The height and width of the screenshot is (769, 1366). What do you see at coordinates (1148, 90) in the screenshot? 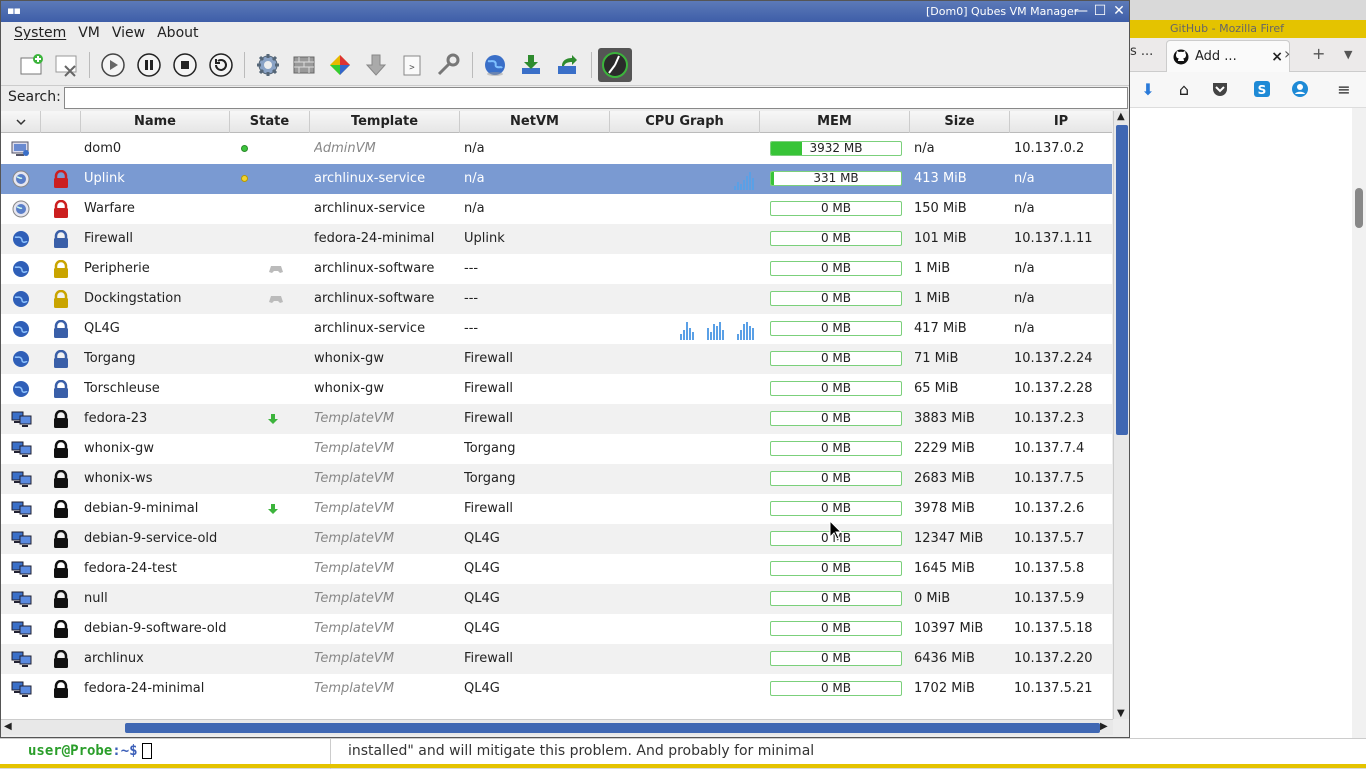
I see `download-icon: ⬇` at bounding box center [1148, 90].